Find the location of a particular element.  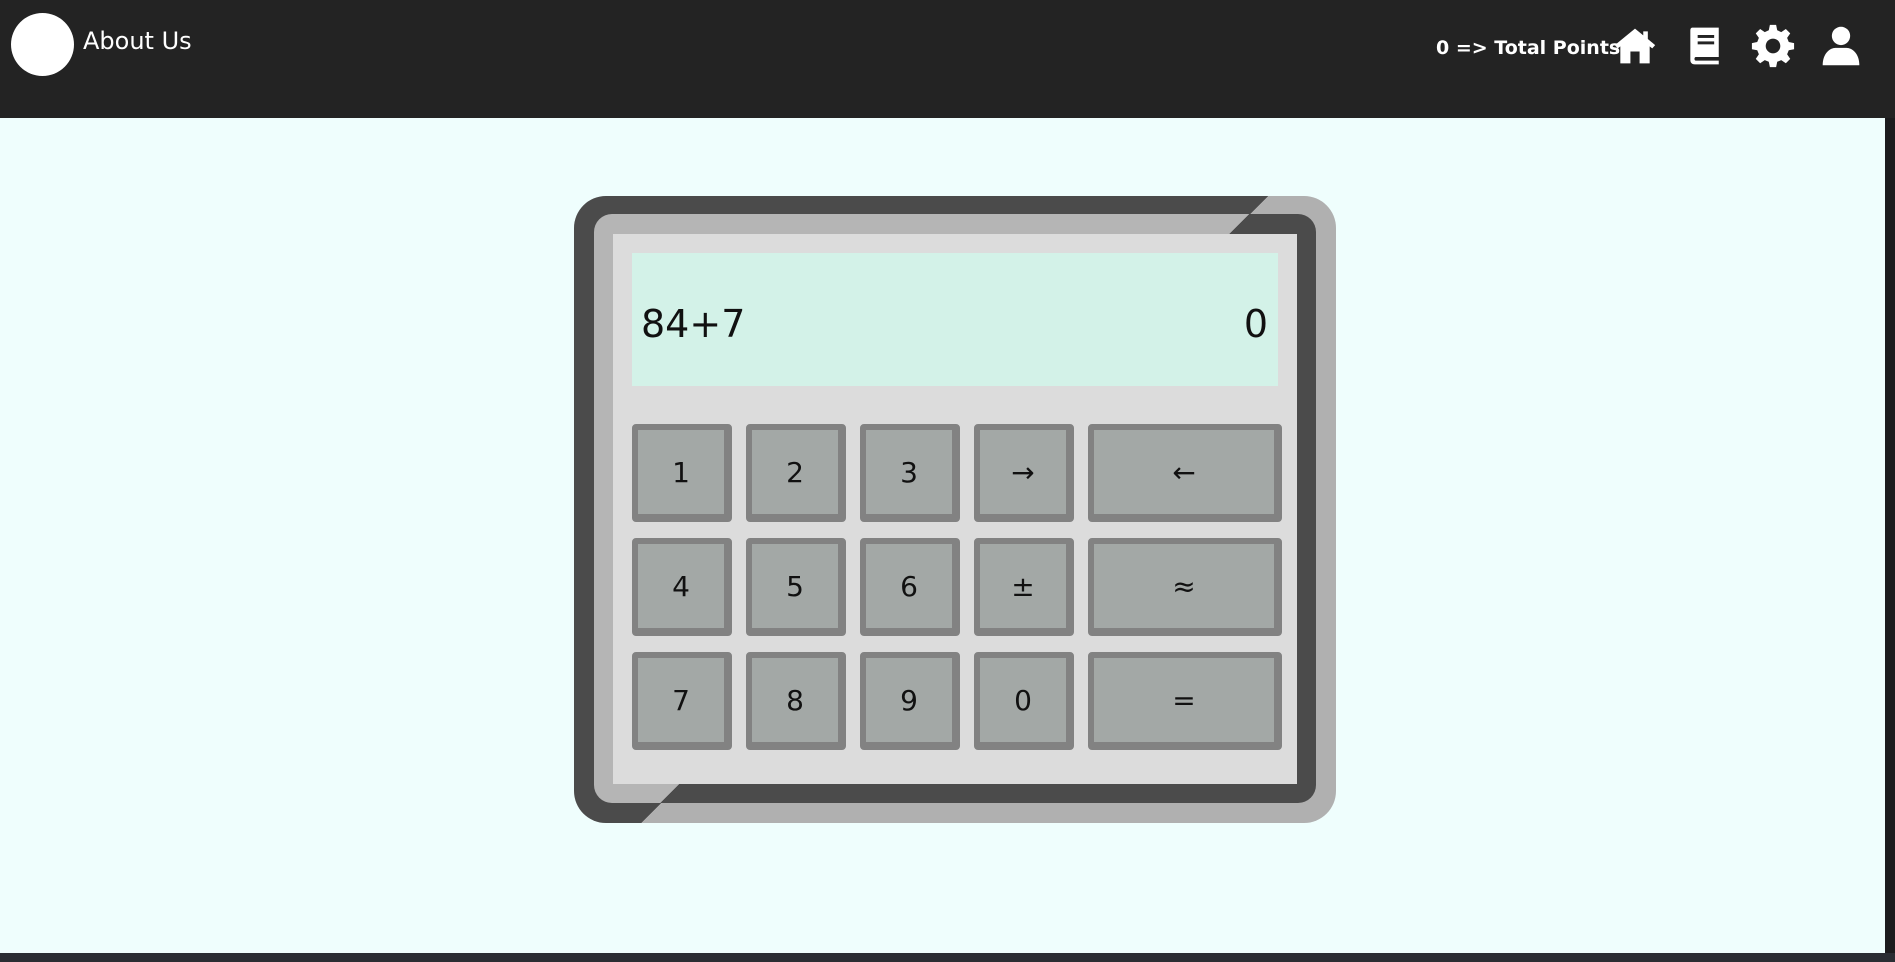

bottom-strip is located at coordinates (947, 957).